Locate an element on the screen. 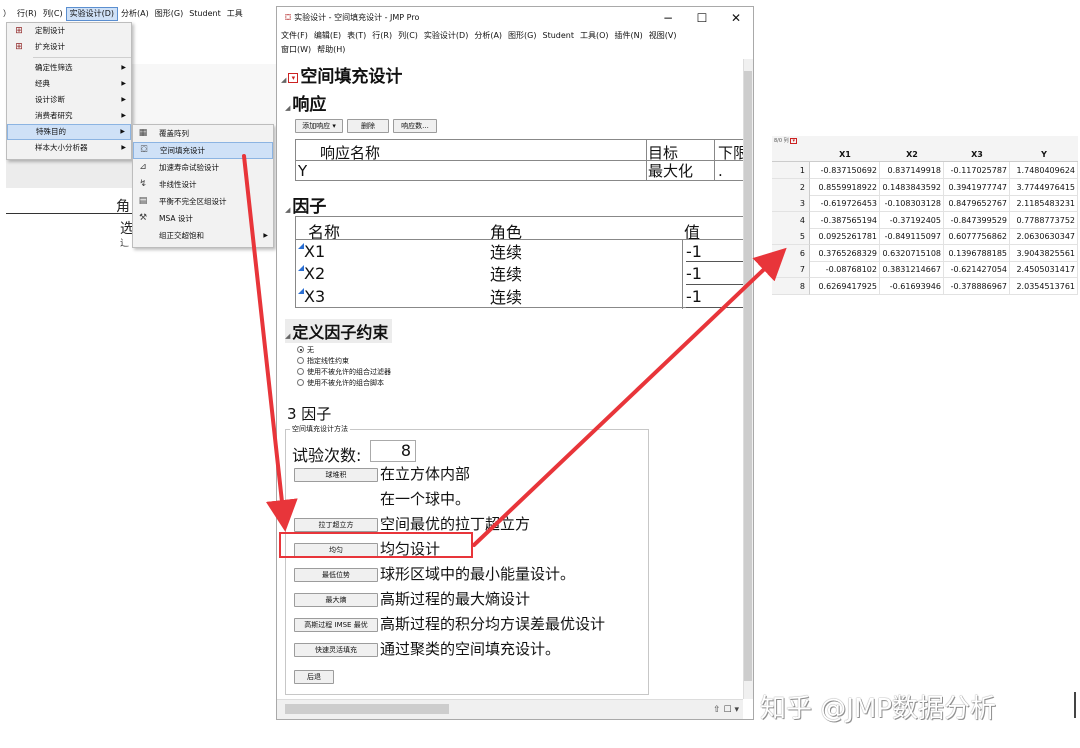  method-button: 最低位势 is located at coordinates (336, 575).